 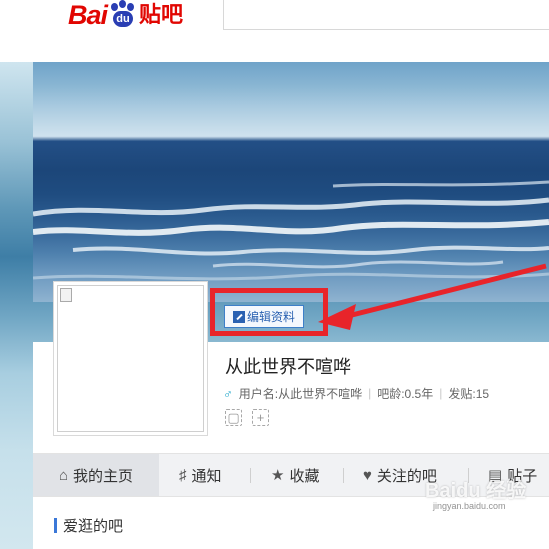 What do you see at coordinates (66, 295) in the screenshot?
I see `broken-image-icon` at bounding box center [66, 295].